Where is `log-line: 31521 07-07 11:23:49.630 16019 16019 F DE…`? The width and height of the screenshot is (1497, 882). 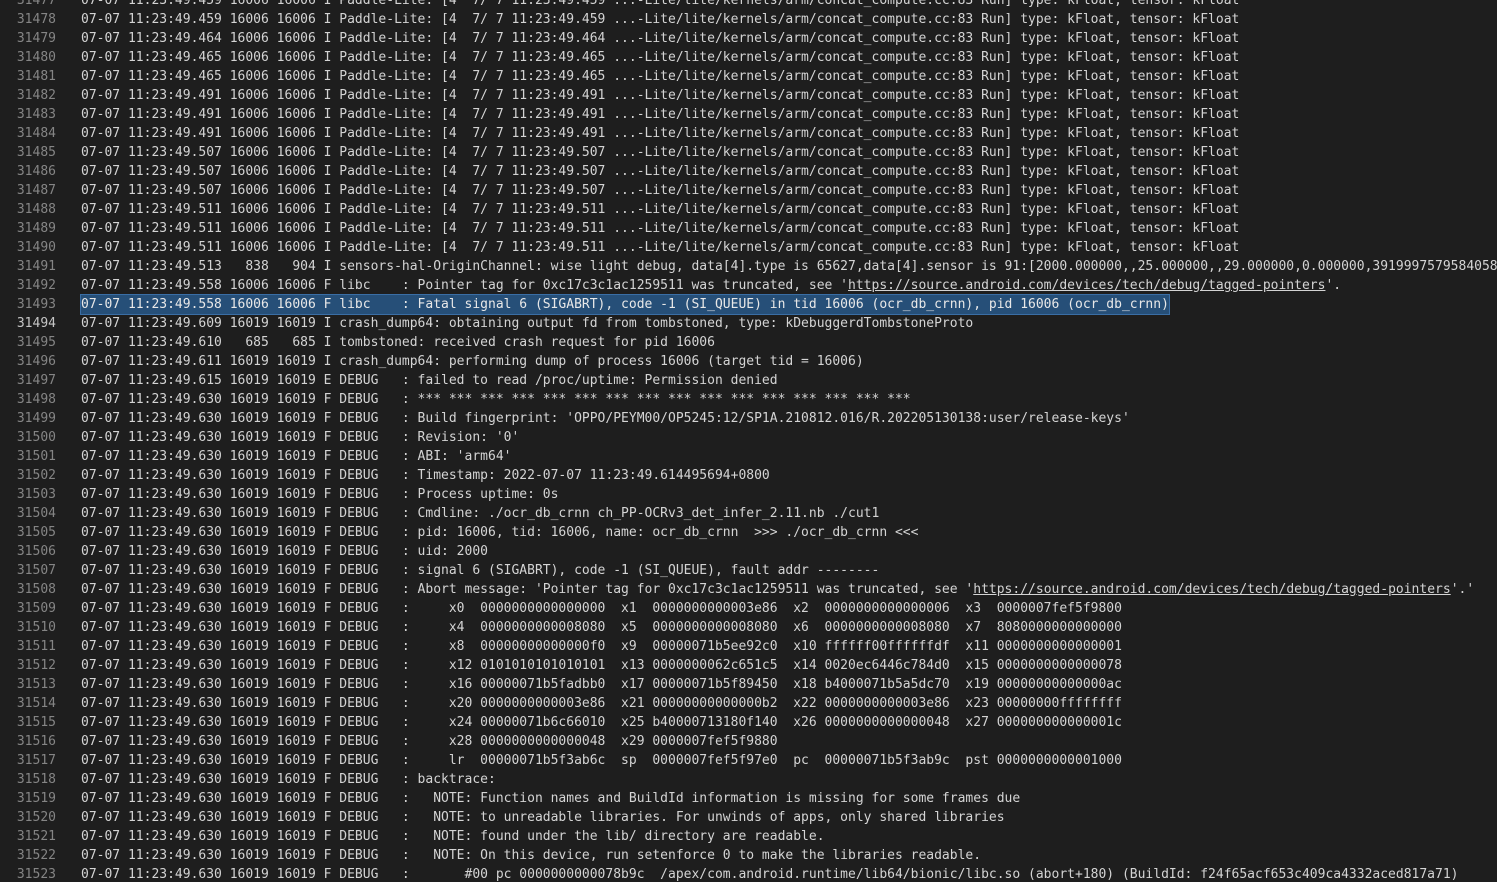 log-line: 31521 07-07 11:23:49.630 16019 16019 F DE… is located at coordinates (748, 836).